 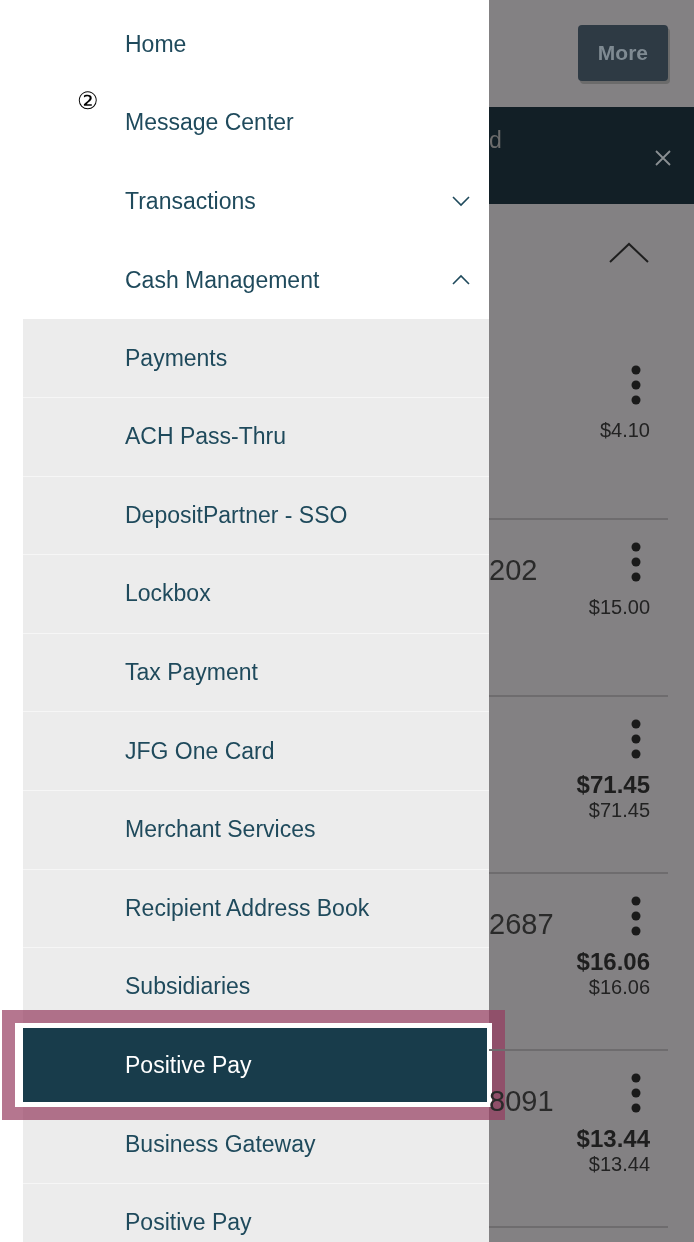 I want to click on close-icon, so click(x=663, y=158).